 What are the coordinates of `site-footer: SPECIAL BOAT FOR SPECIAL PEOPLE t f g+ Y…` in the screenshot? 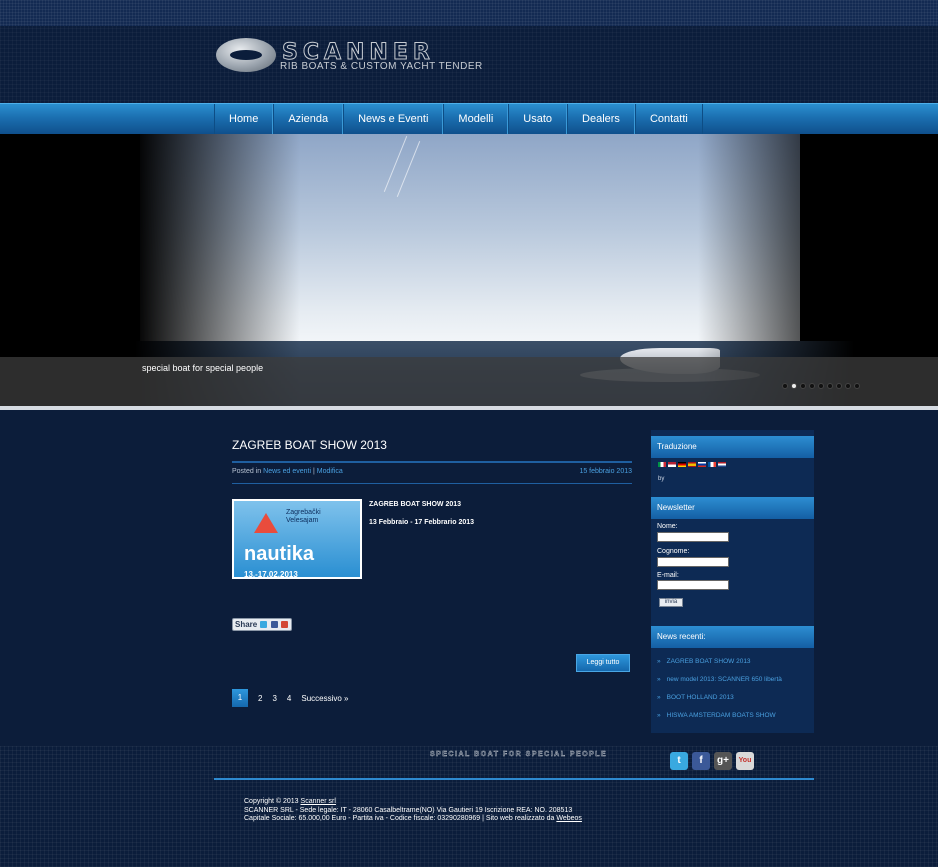 It's located at (469, 806).